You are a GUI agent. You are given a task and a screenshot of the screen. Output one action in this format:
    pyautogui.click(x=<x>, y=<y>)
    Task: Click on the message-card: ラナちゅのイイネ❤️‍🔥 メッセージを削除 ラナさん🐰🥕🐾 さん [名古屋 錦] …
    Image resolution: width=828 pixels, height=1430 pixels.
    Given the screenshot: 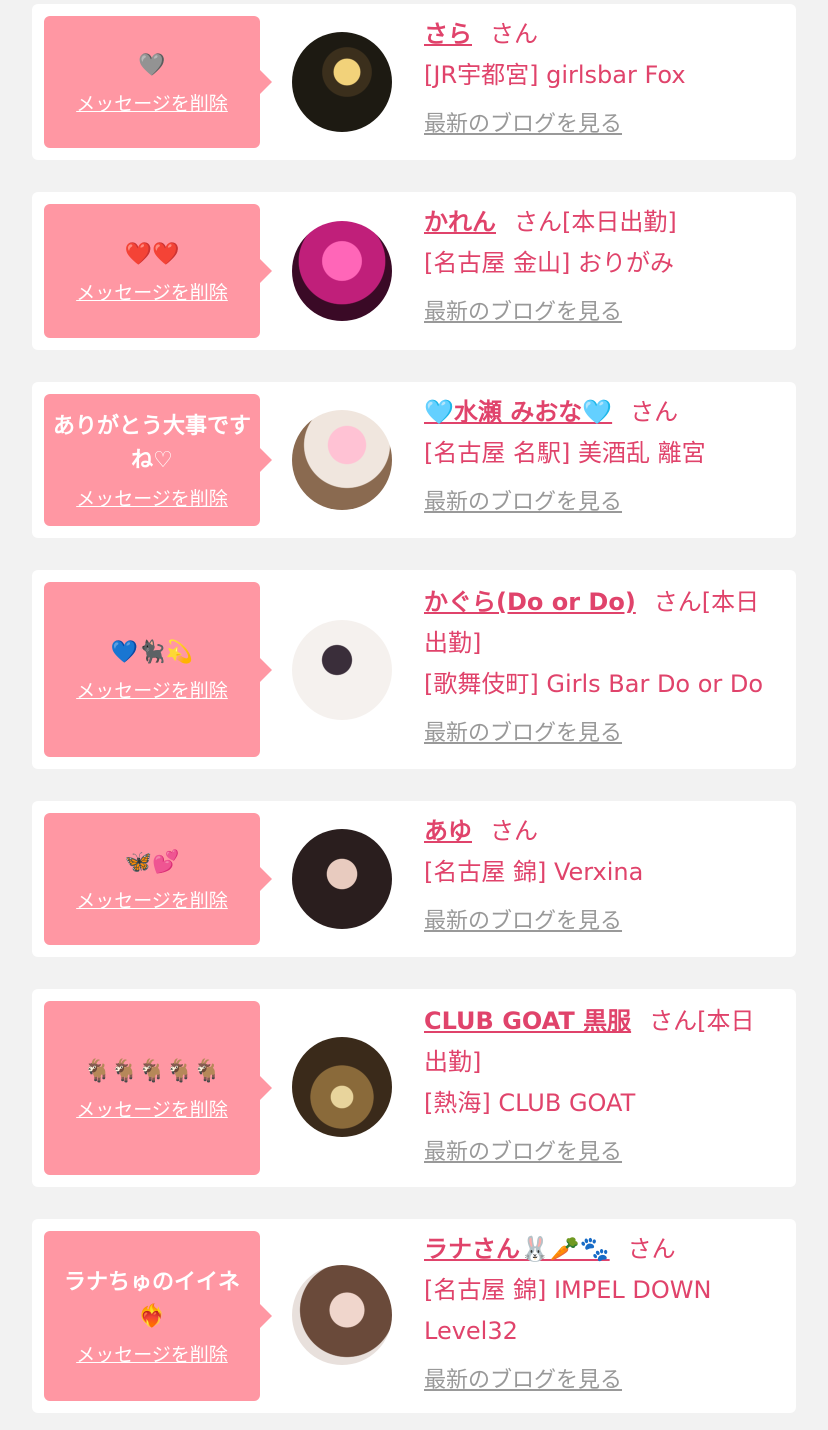 What is the action you would take?
    pyautogui.click(x=414, y=1316)
    